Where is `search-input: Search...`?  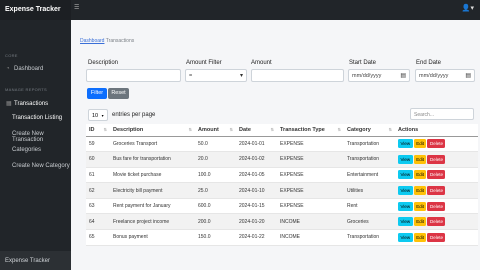 search-input: Search... is located at coordinates (442, 114).